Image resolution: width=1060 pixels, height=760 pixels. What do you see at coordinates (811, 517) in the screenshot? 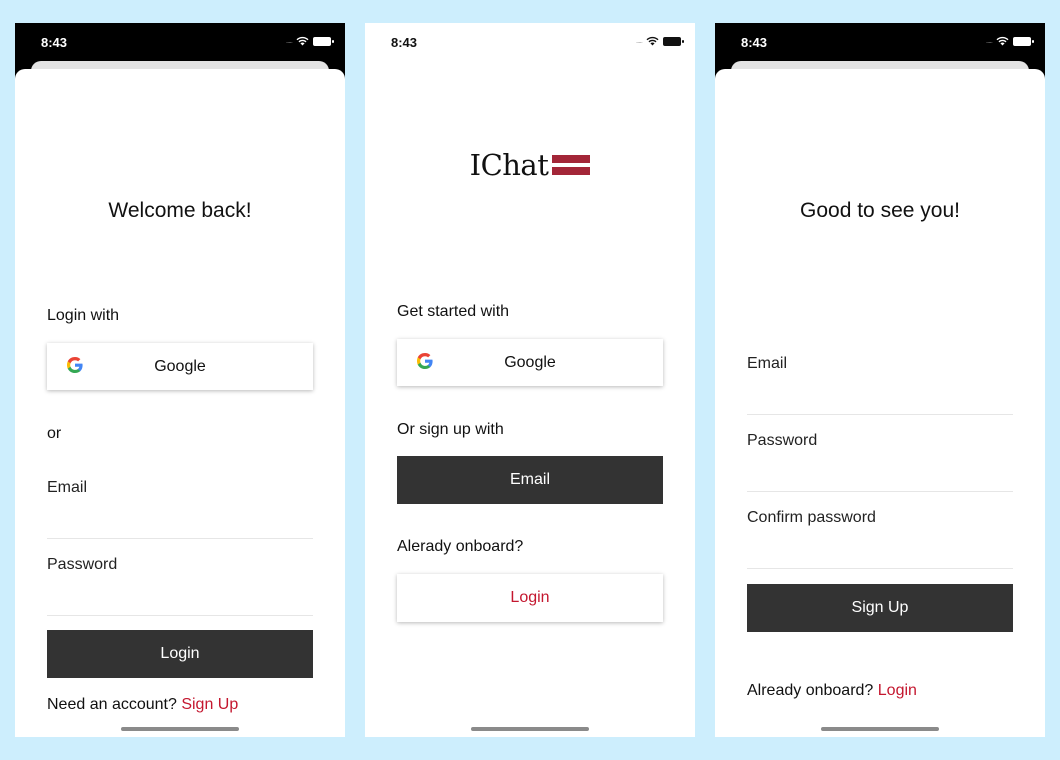
I see `confirm-password-placeholder: Confirm password` at bounding box center [811, 517].